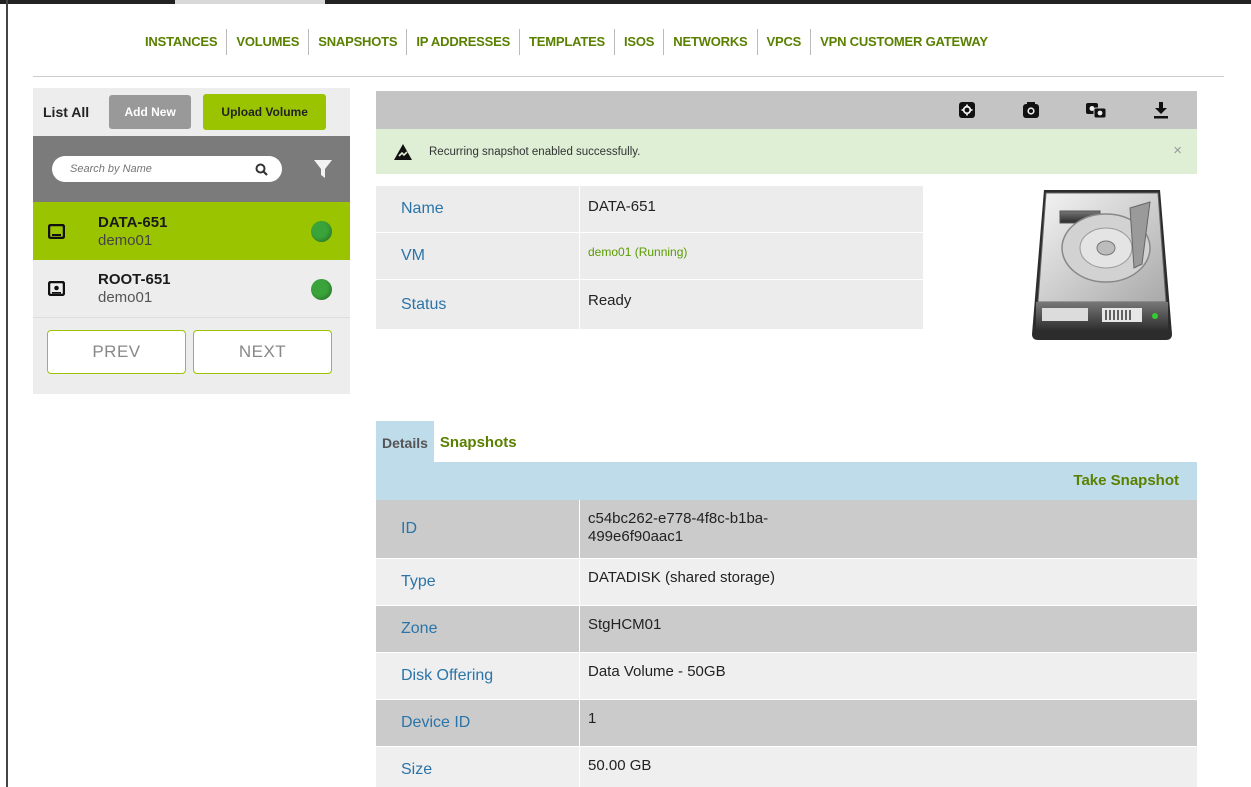 The image size is (1251, 787). What do you see at coordinates (478, 529) in the screenshot?
I see `detail-label: ID` at bounding box center [478, 529].